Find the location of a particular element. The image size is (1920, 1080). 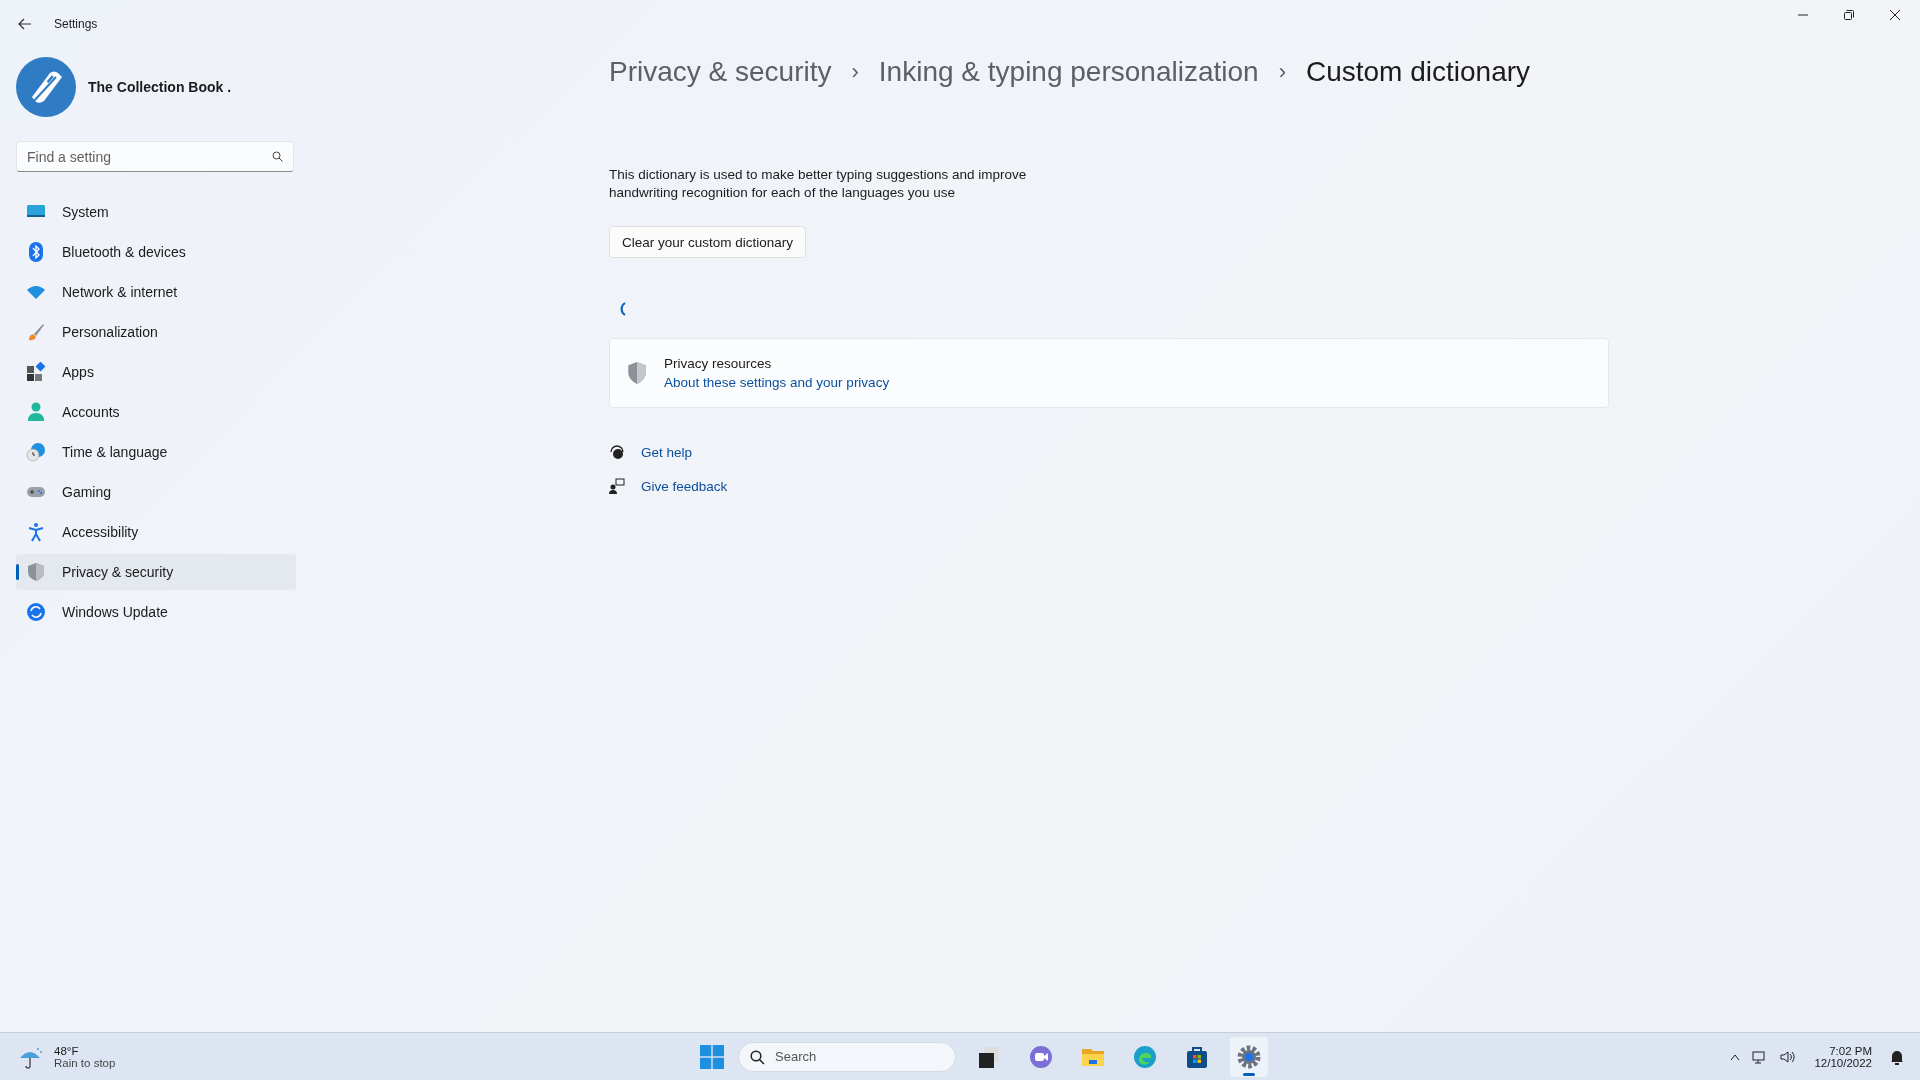

nav-item: Privacy & security is located at coordinates (156, 572).